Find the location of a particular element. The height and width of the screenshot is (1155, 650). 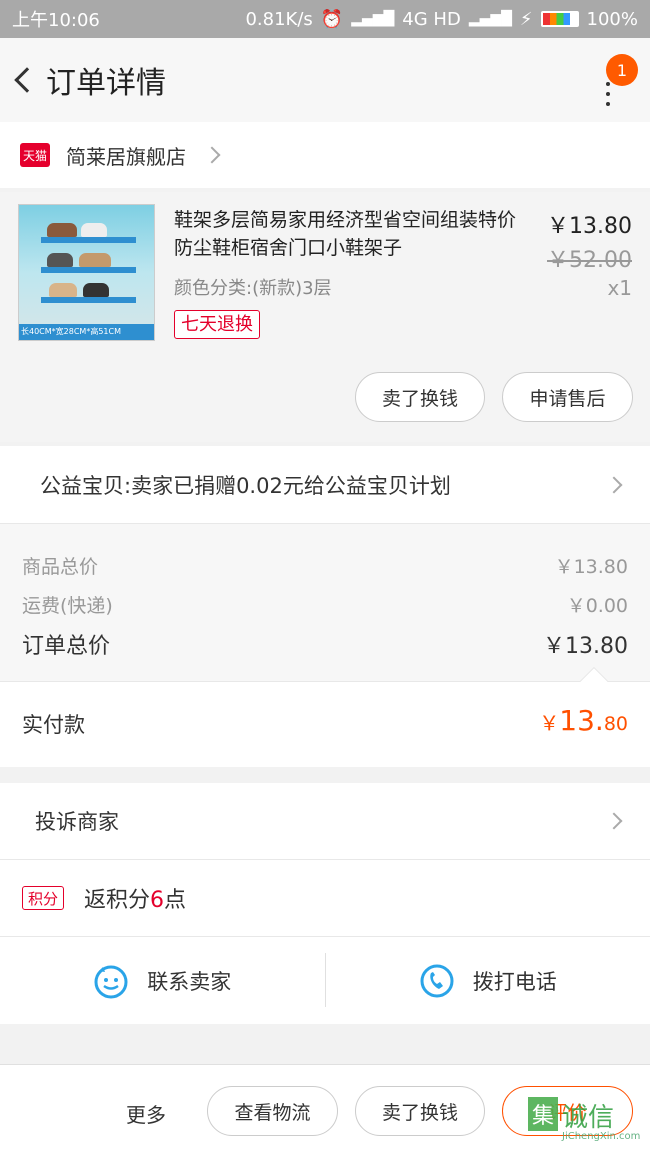

battery-icon is located at coordinates (559, 19).